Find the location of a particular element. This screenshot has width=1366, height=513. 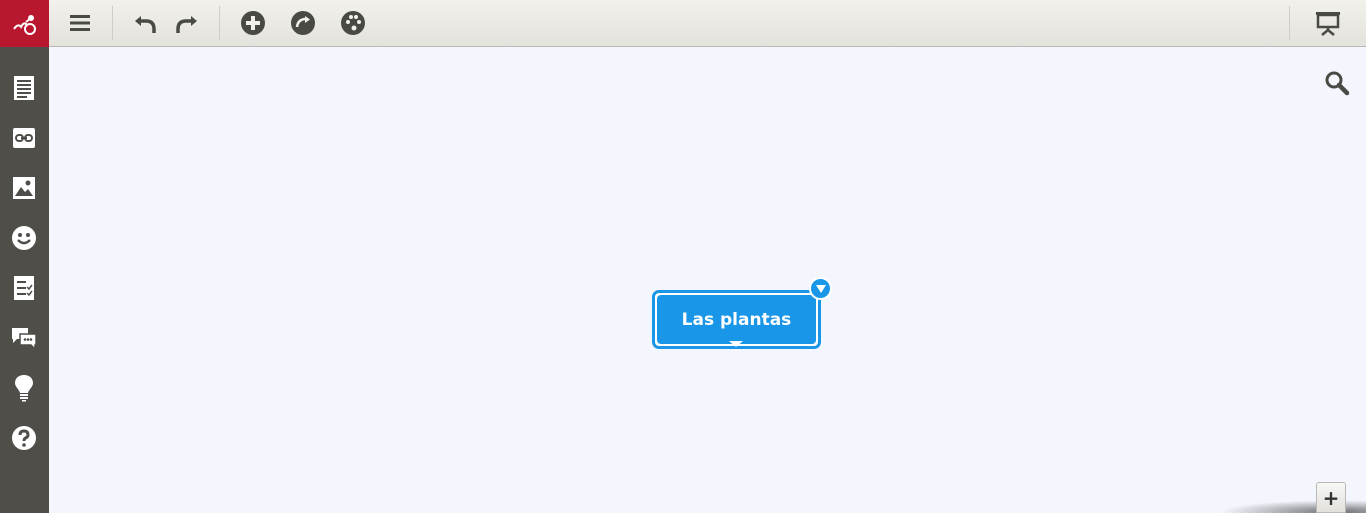

search-icon is located at coordinates (1337, 83).